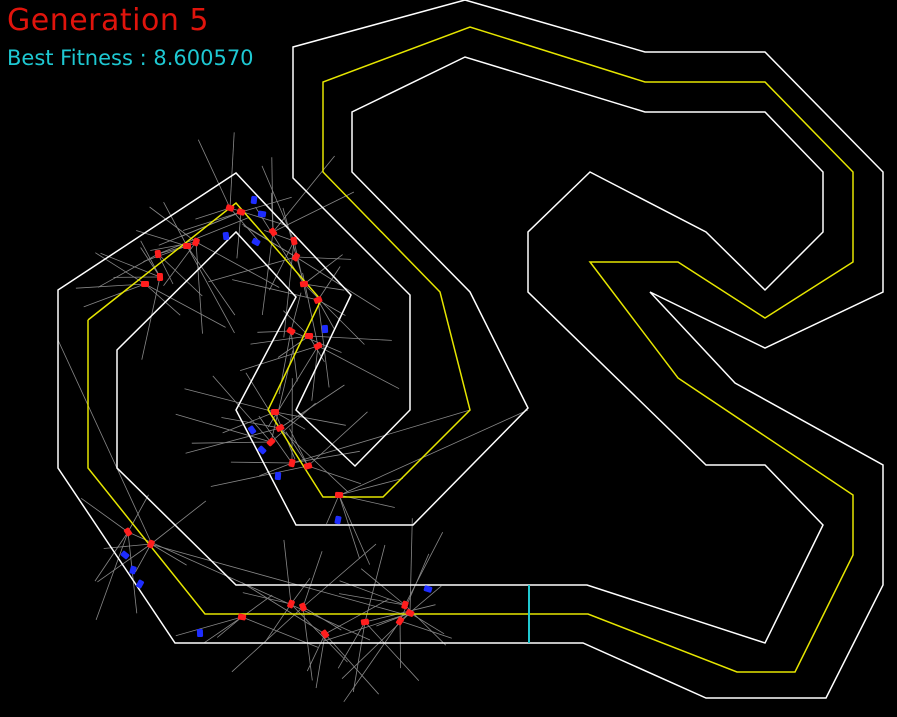 The height and width of the screenshot is (717, 897). I want to click on generation-label: Generation 5, so click(108, 21).